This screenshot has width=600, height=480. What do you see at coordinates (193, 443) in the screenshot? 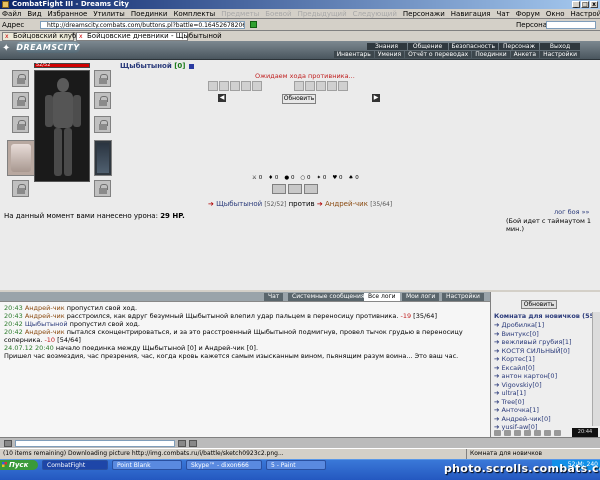
I see `clear-icon` at bounding box center [193, 443].